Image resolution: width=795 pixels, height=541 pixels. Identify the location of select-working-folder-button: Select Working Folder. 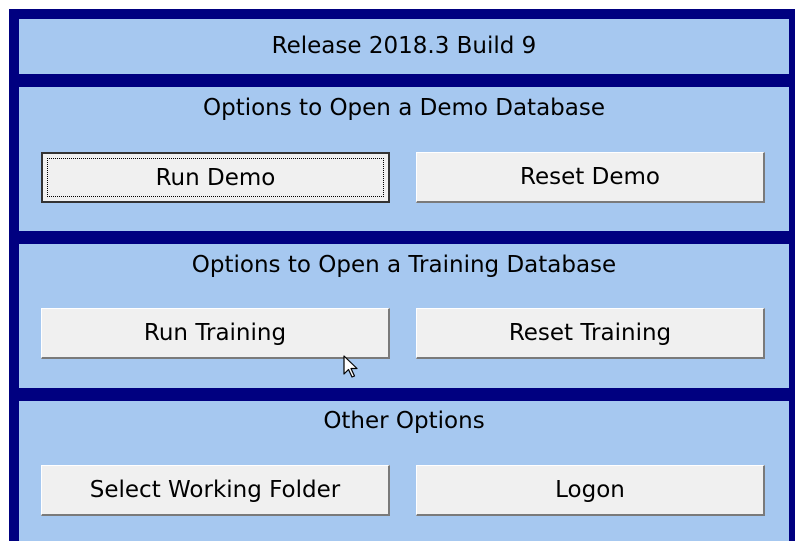
(215, 490).